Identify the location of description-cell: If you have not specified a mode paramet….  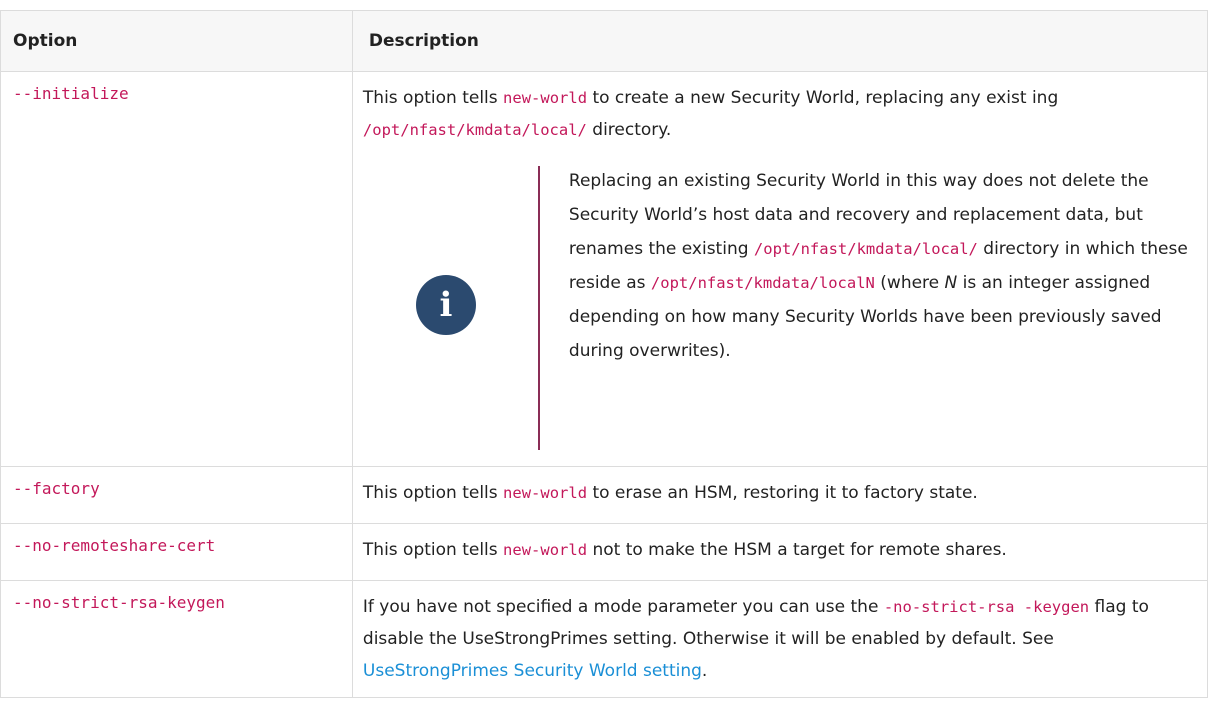
(779, 639).